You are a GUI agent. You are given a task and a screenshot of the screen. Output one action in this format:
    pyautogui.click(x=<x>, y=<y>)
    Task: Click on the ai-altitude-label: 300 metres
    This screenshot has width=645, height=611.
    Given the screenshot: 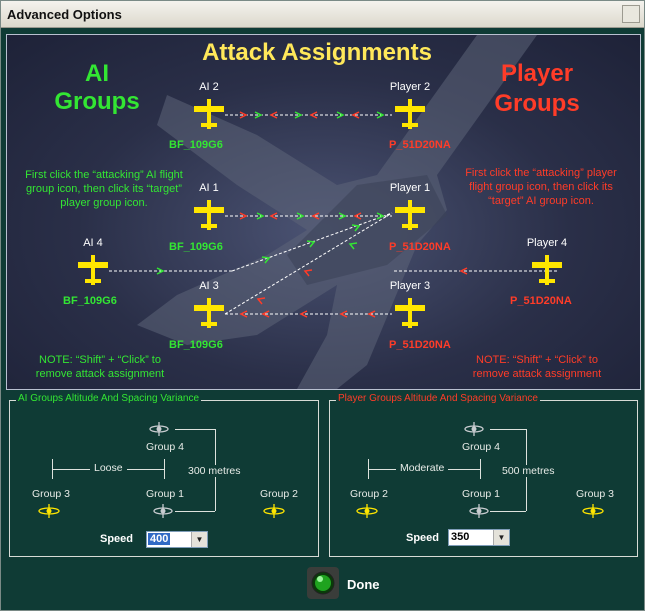 What is the action you would take?
    pyautogui.click(x=214, y=471)
    